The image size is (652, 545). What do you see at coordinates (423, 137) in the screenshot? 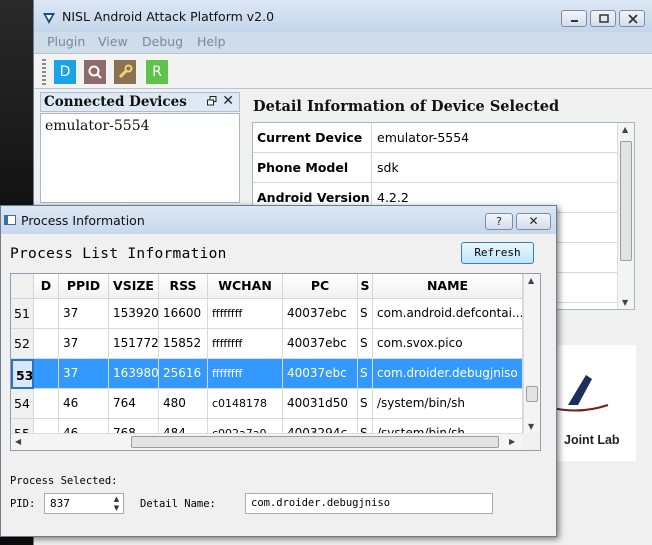
I see `detail-value: emulator-5554` at bounding box center [423, 137].